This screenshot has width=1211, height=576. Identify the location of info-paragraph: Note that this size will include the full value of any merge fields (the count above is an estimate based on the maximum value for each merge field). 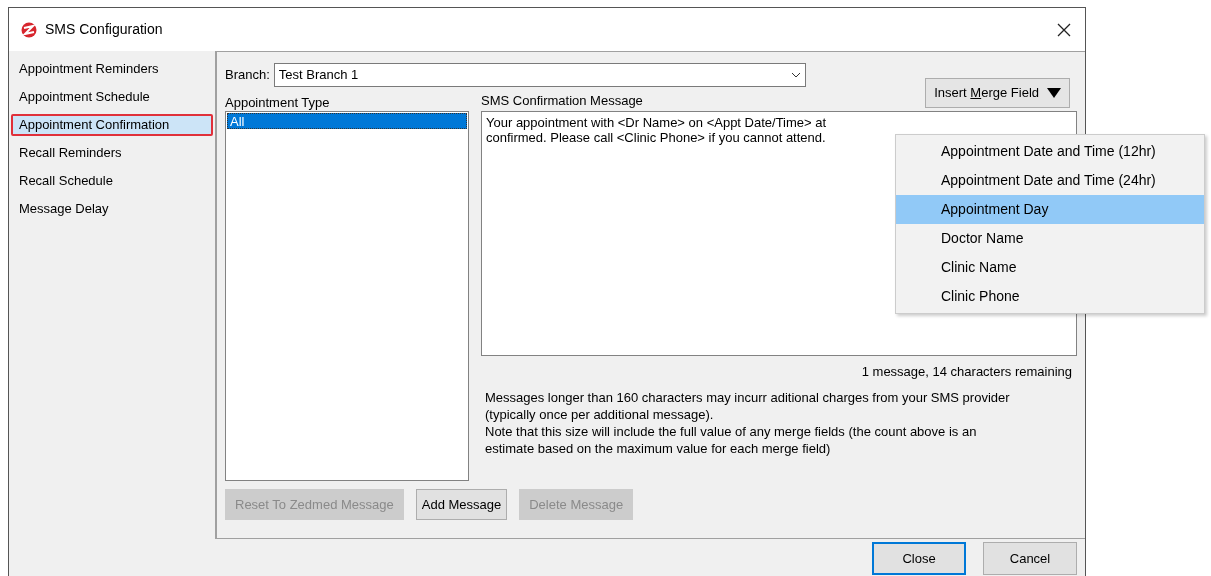
(731, 439).